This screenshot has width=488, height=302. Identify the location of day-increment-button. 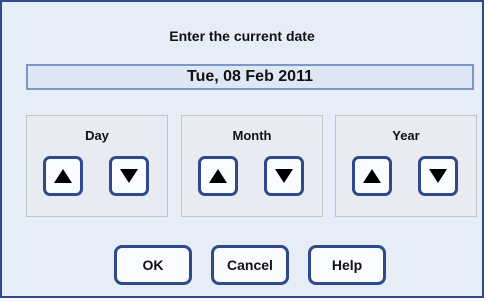
(63, 176).